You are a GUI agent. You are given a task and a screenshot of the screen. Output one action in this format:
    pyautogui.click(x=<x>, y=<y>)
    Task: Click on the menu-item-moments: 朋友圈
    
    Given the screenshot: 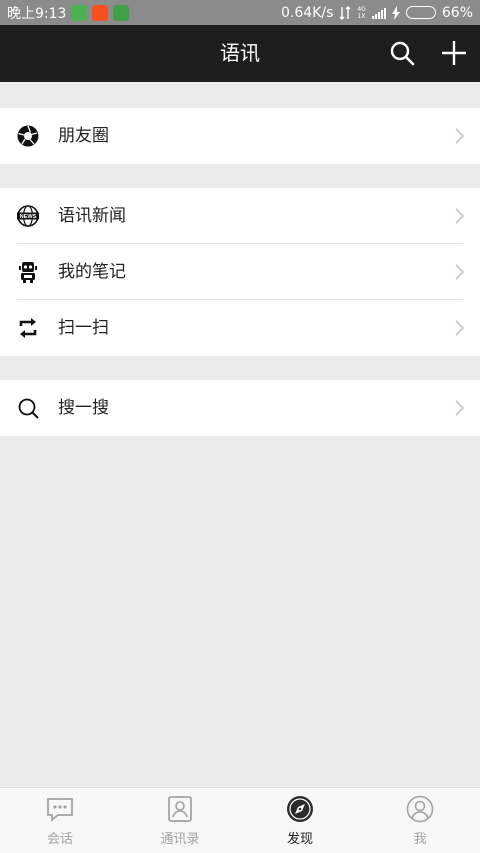 What is the action you would take?
    pyautogui.click(x=240, y=136)
    